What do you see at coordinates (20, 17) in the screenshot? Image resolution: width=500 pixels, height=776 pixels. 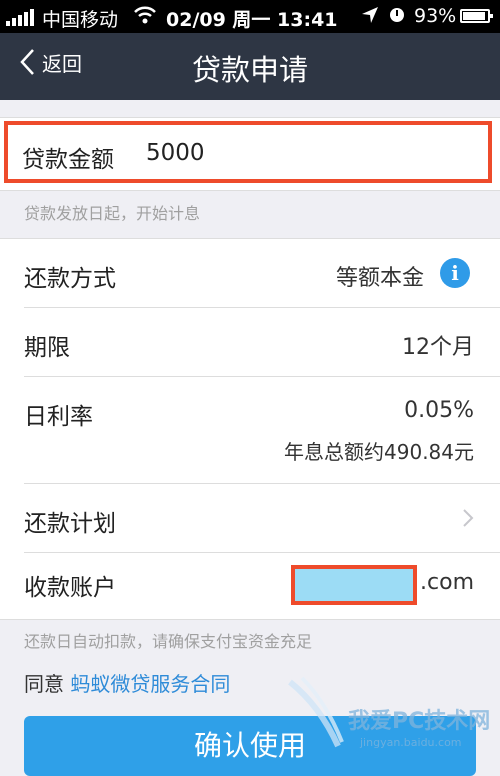 I see `signal-icon` at bounding box center [20, 17].